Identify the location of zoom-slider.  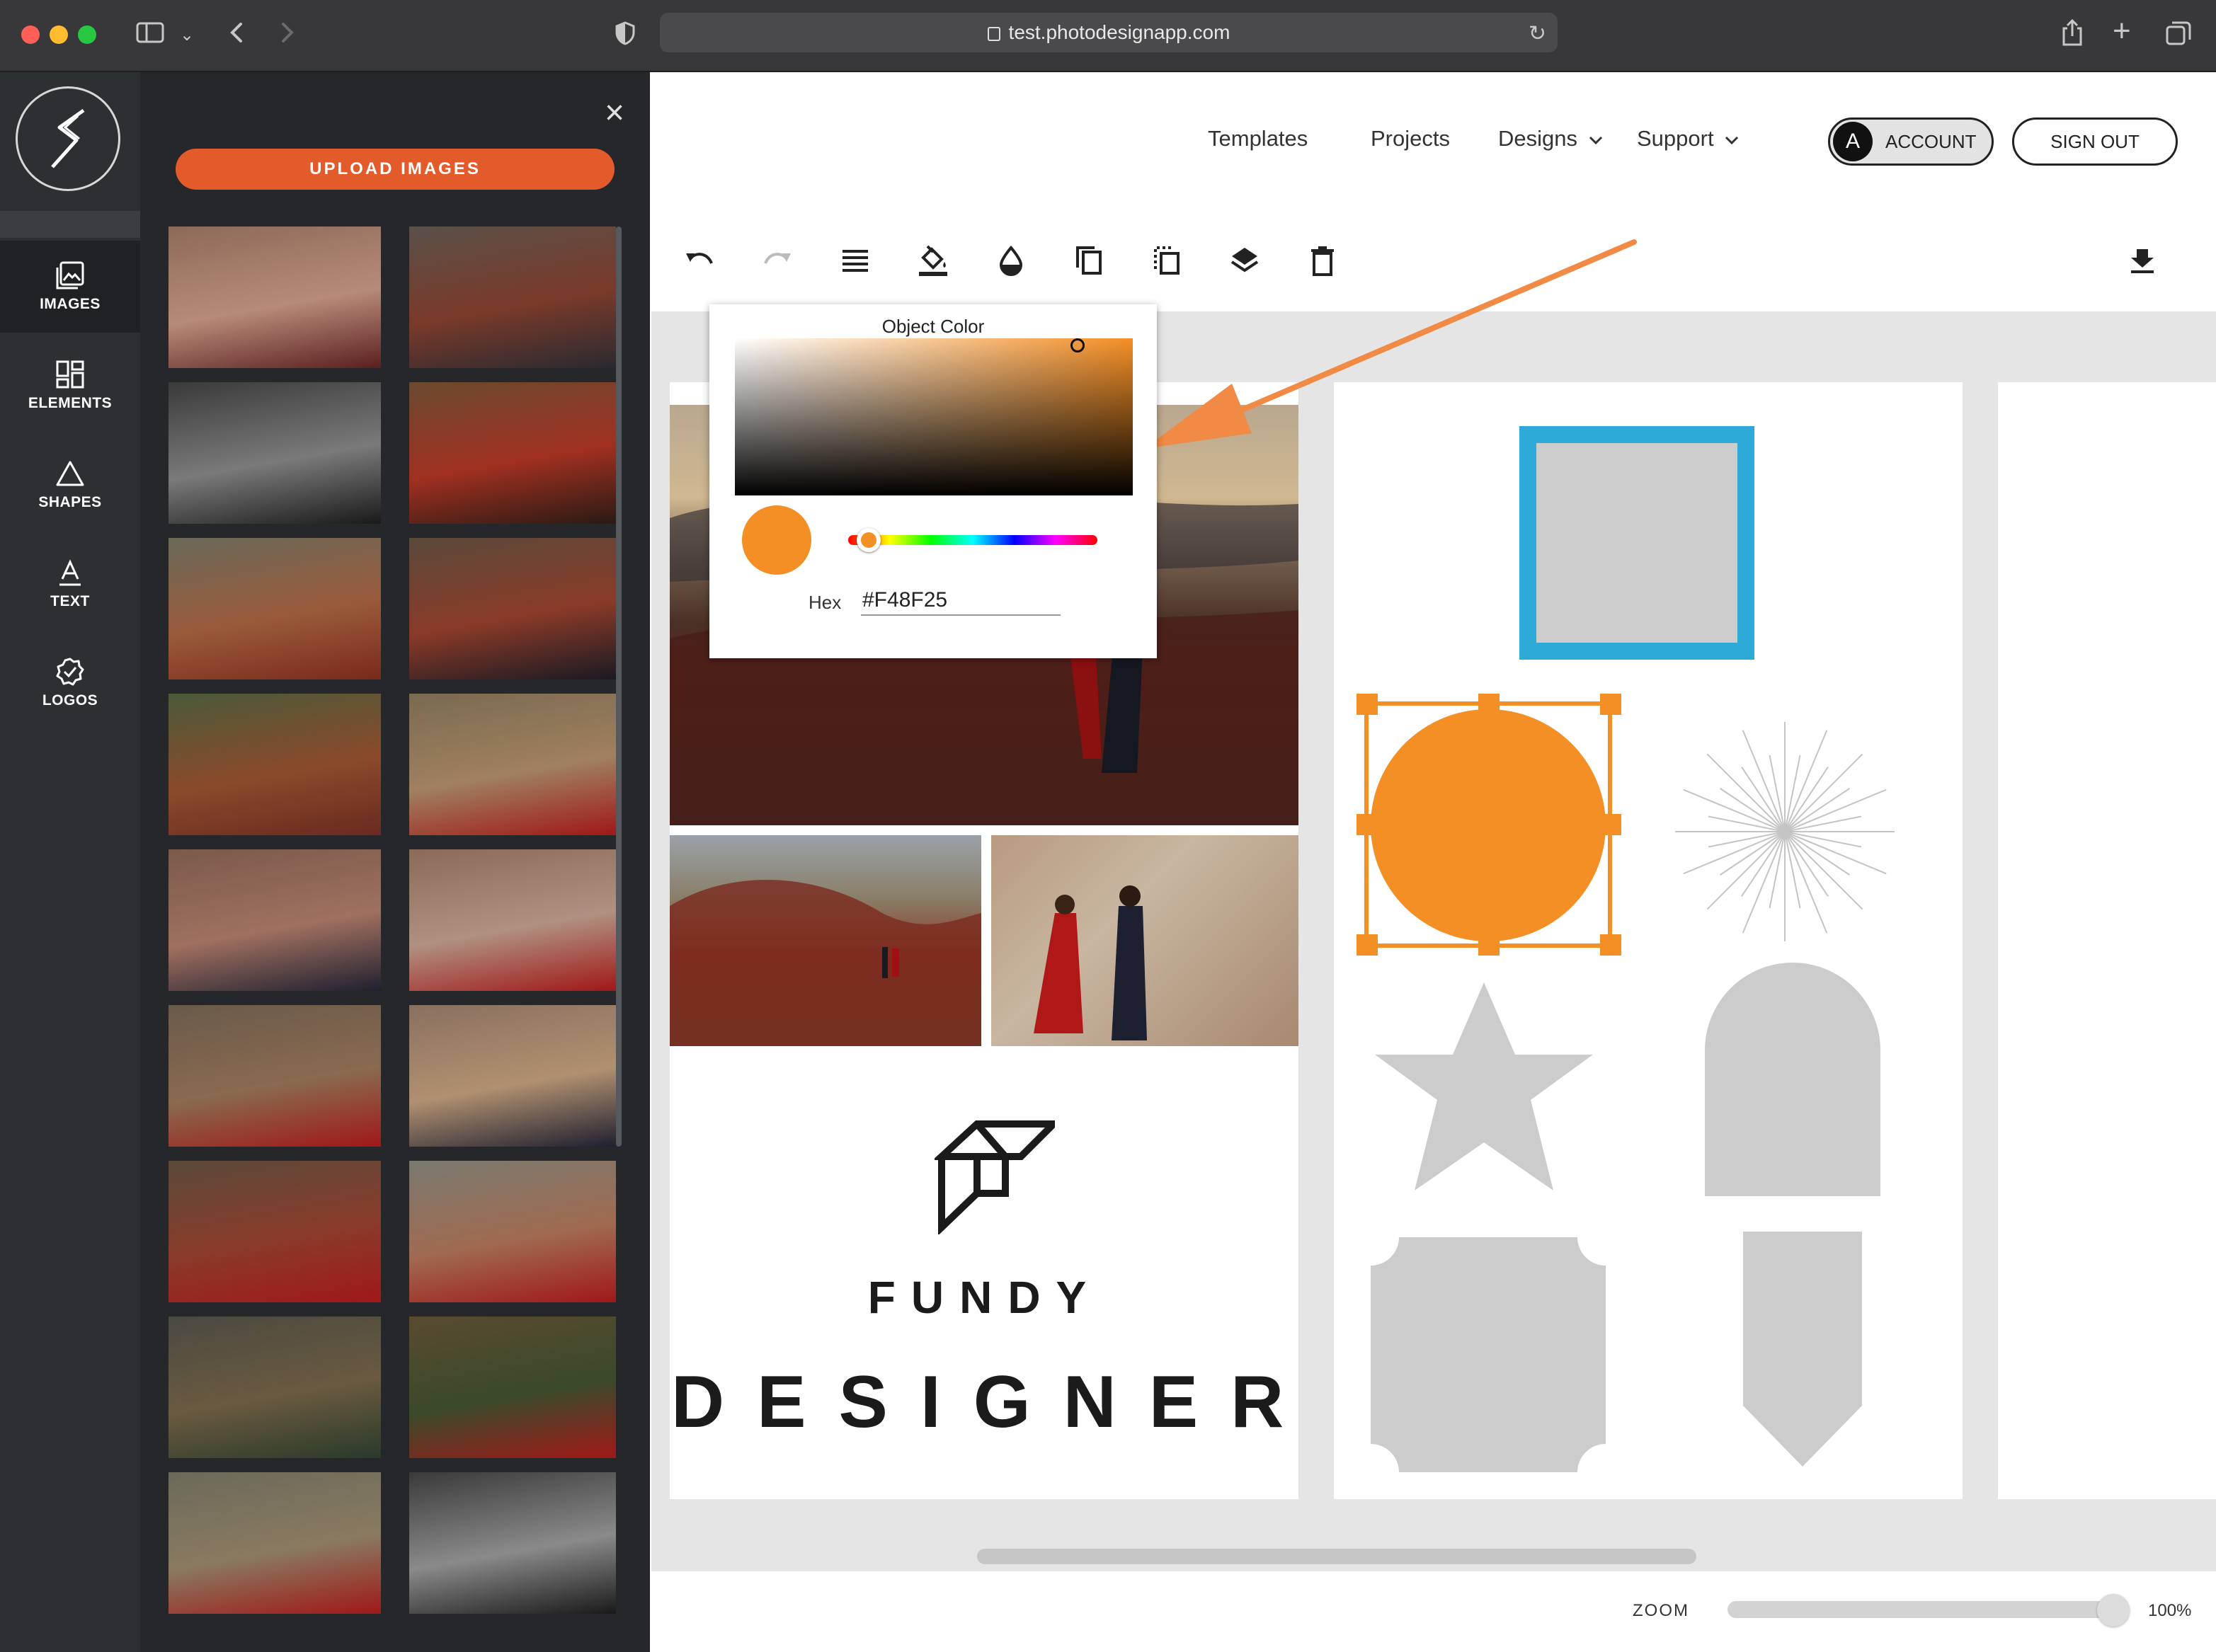
(1921, 1609).